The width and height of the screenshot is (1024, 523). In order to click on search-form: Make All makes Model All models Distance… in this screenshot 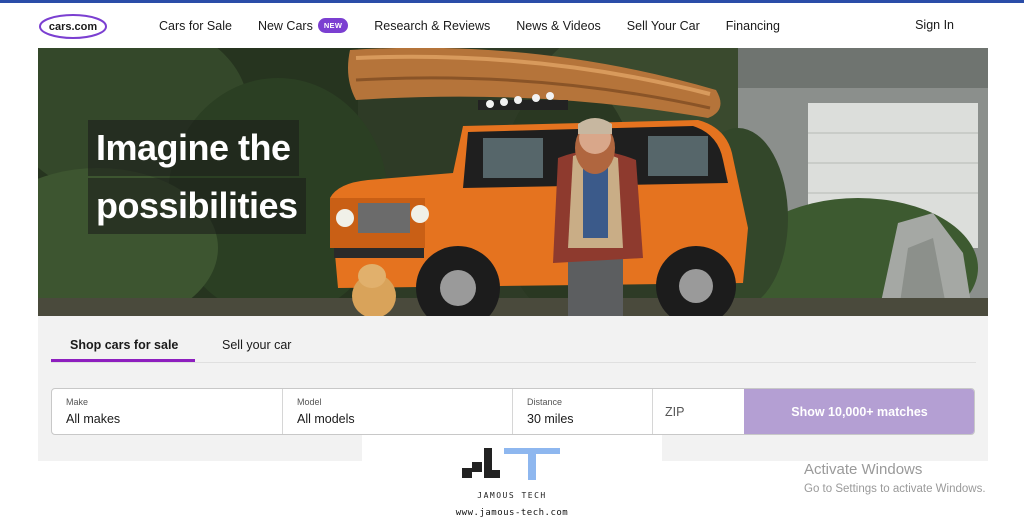, I will do `click(513, 411)`.